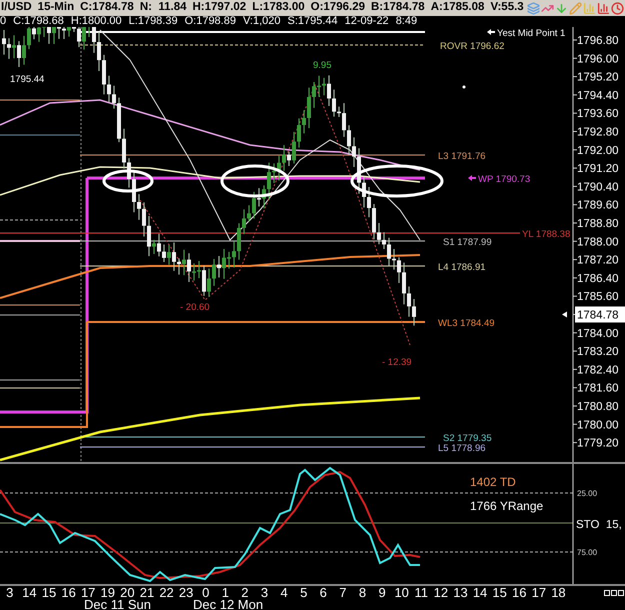 The image size is (625, 610). What do you see at coordinates (598, 278) in the screenshot?
I see `price-axis-label: 1786.40` at bounding box center [598, 278].